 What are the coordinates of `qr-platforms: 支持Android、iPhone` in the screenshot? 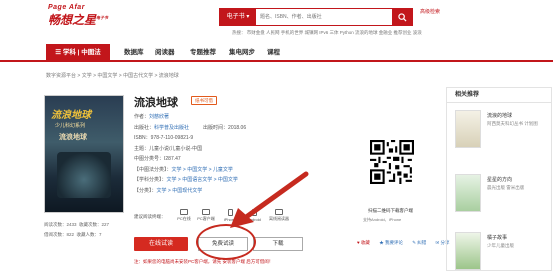 It's located at (382, 219).